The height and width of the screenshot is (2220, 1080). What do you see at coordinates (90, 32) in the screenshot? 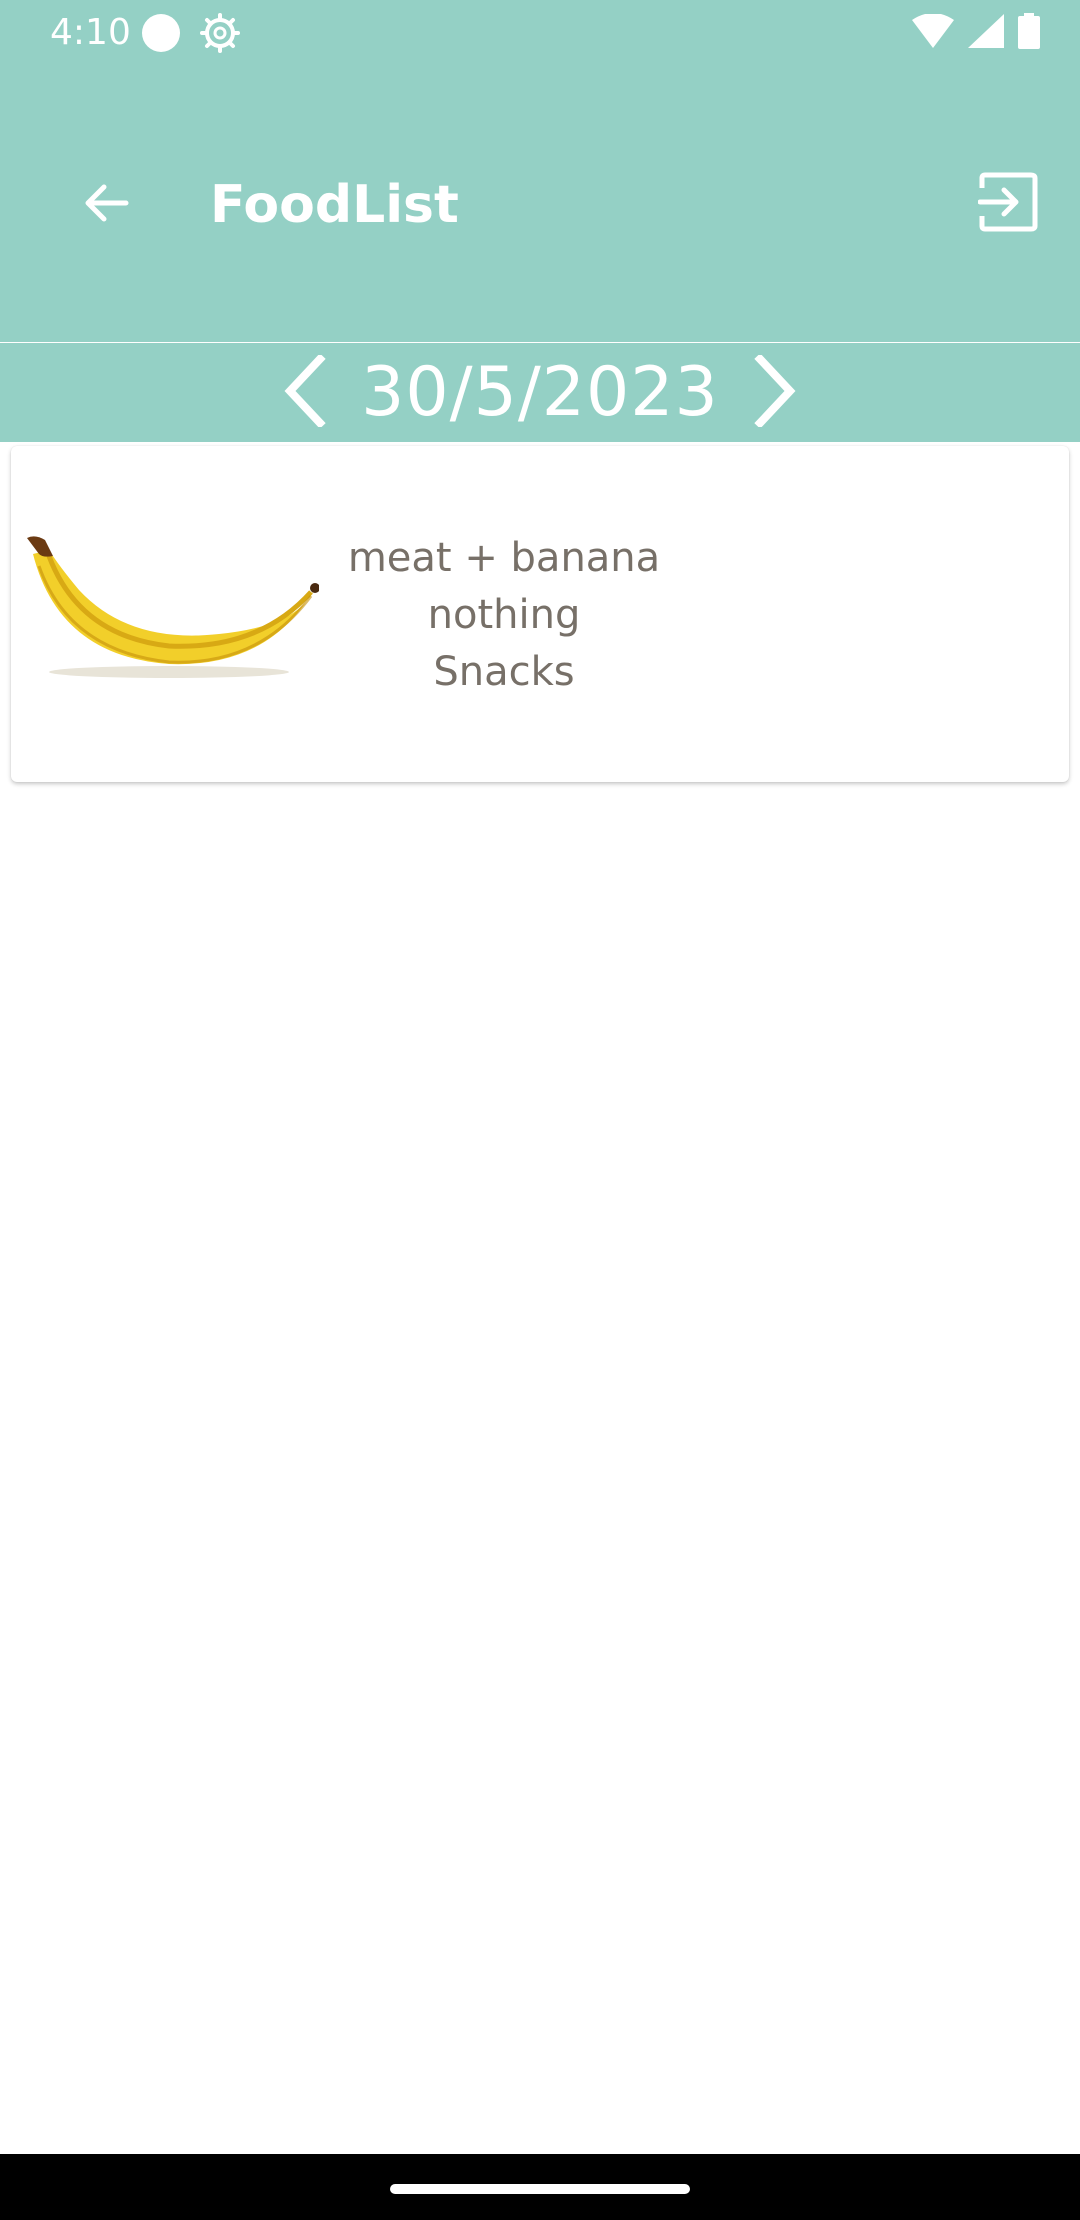
I see `status-time: 4:10` at bounding box center [90, 32].